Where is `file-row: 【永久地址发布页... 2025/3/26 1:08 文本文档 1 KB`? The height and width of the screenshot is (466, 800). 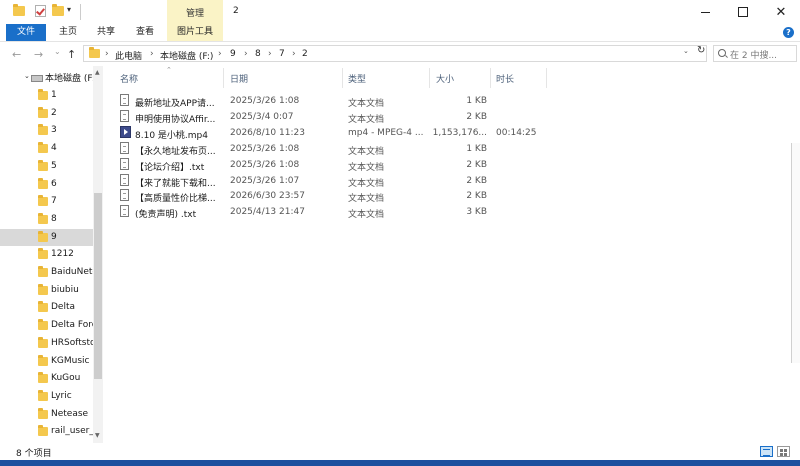
file-row: 【永久地址发布页... 2025/3/26 1:08 文本文档 1 KB is located at coordinates (326, 149).